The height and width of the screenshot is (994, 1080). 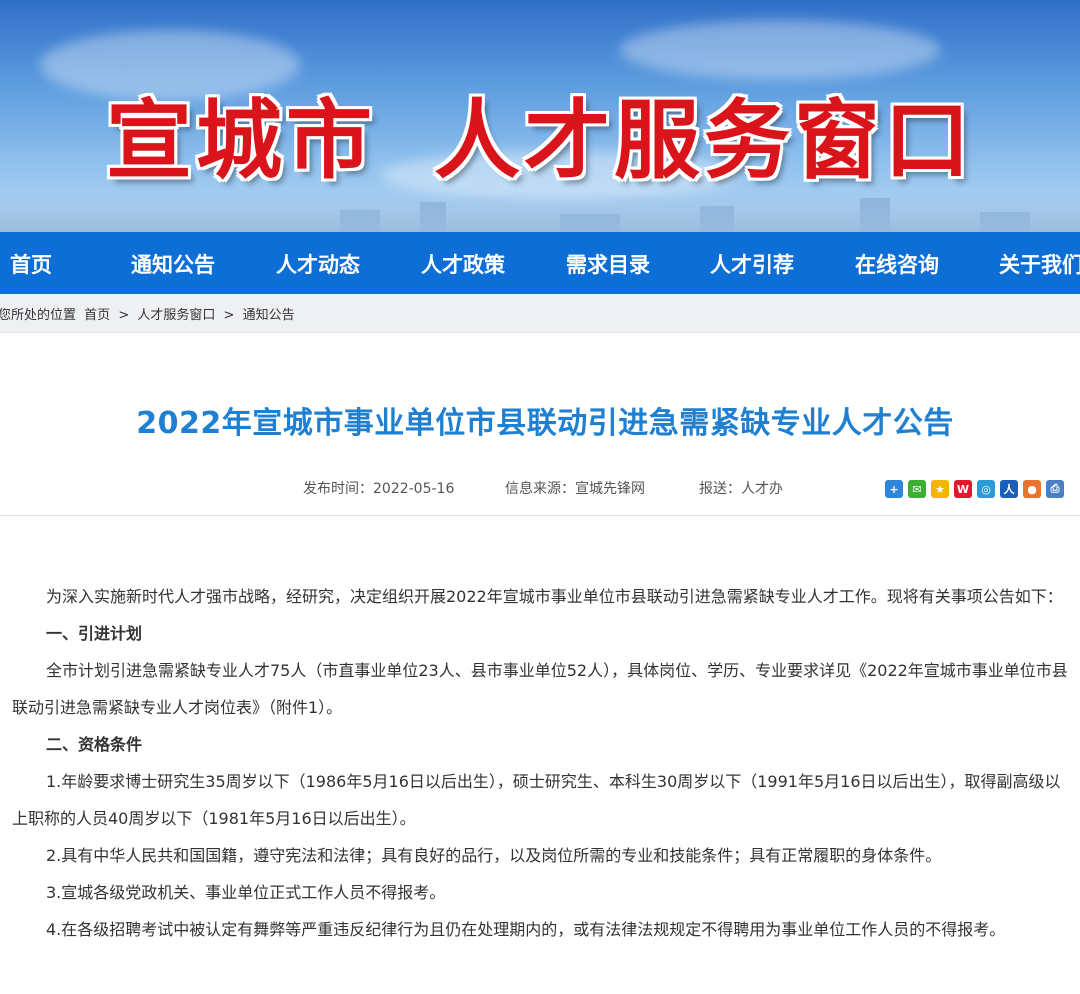 I want to click on kaixin-icon: ●, so click(x=1032, y=489).